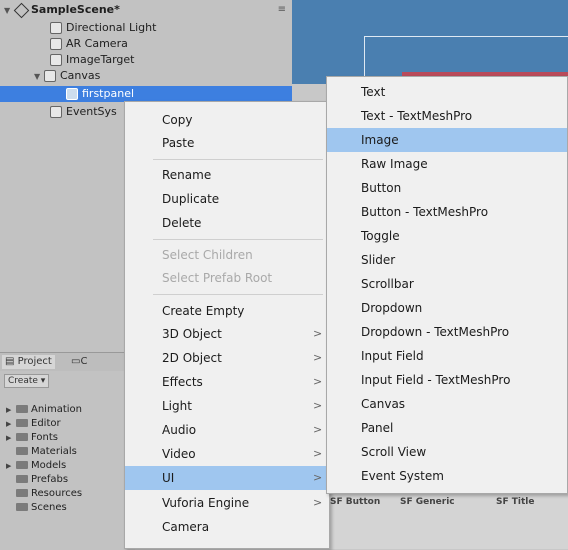 Image resolution: width=568 pixels, height=550 pixels. I want to click on submenu-item-panel: Panel, so click(447, 428).